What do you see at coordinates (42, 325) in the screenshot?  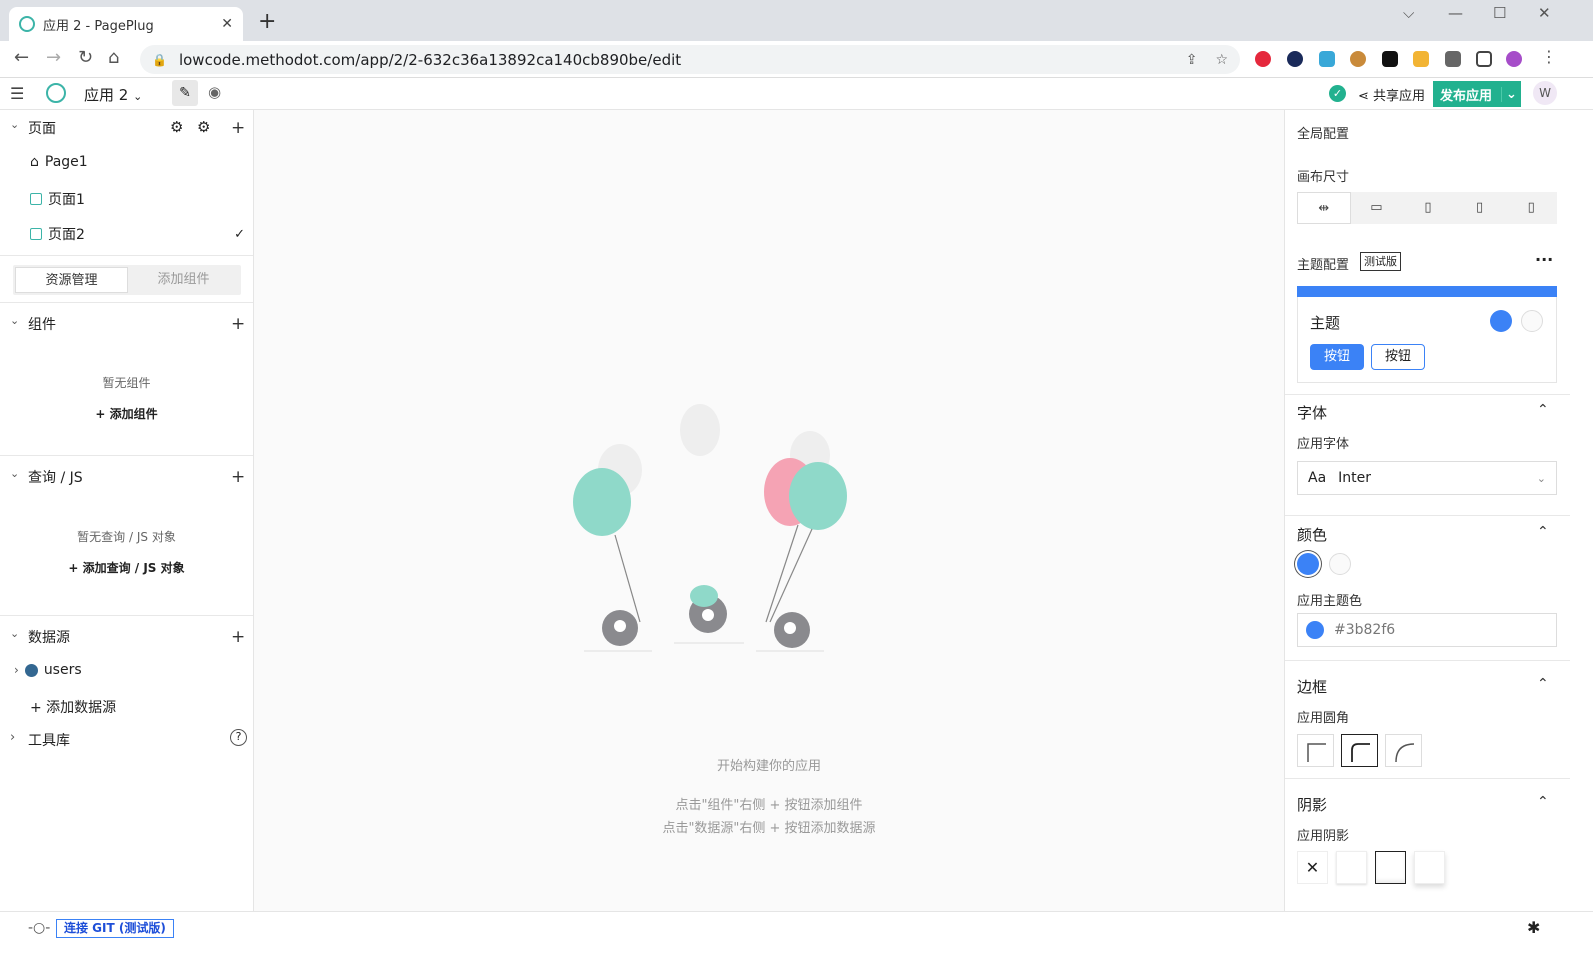 I see `widgets-title: 组件` at bounding box center [42, 325].